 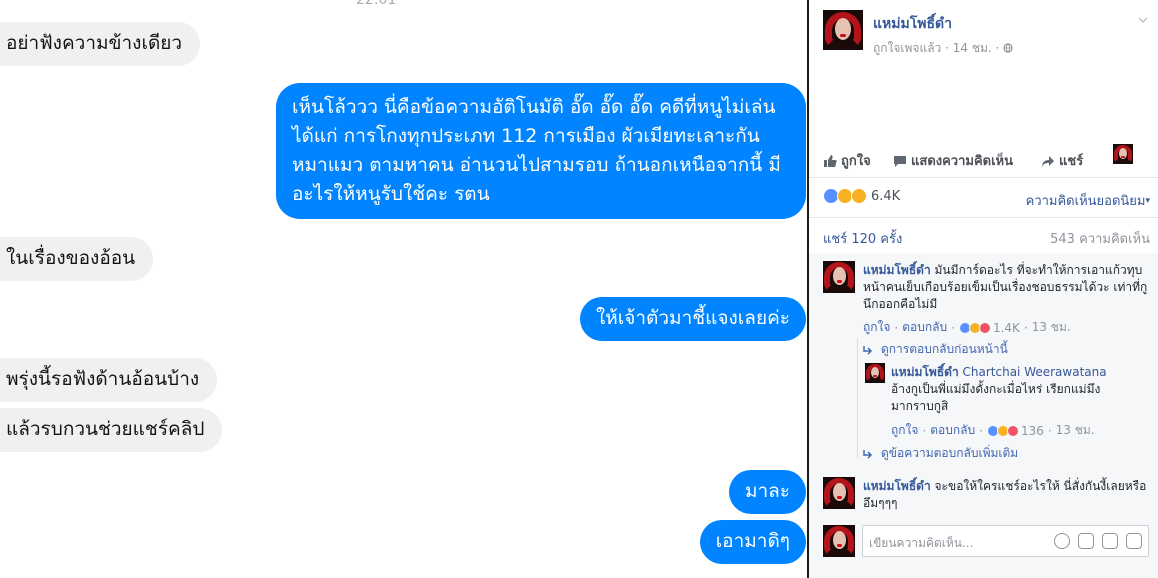 I want to click on page-avatar, so click(x=843, y=30).